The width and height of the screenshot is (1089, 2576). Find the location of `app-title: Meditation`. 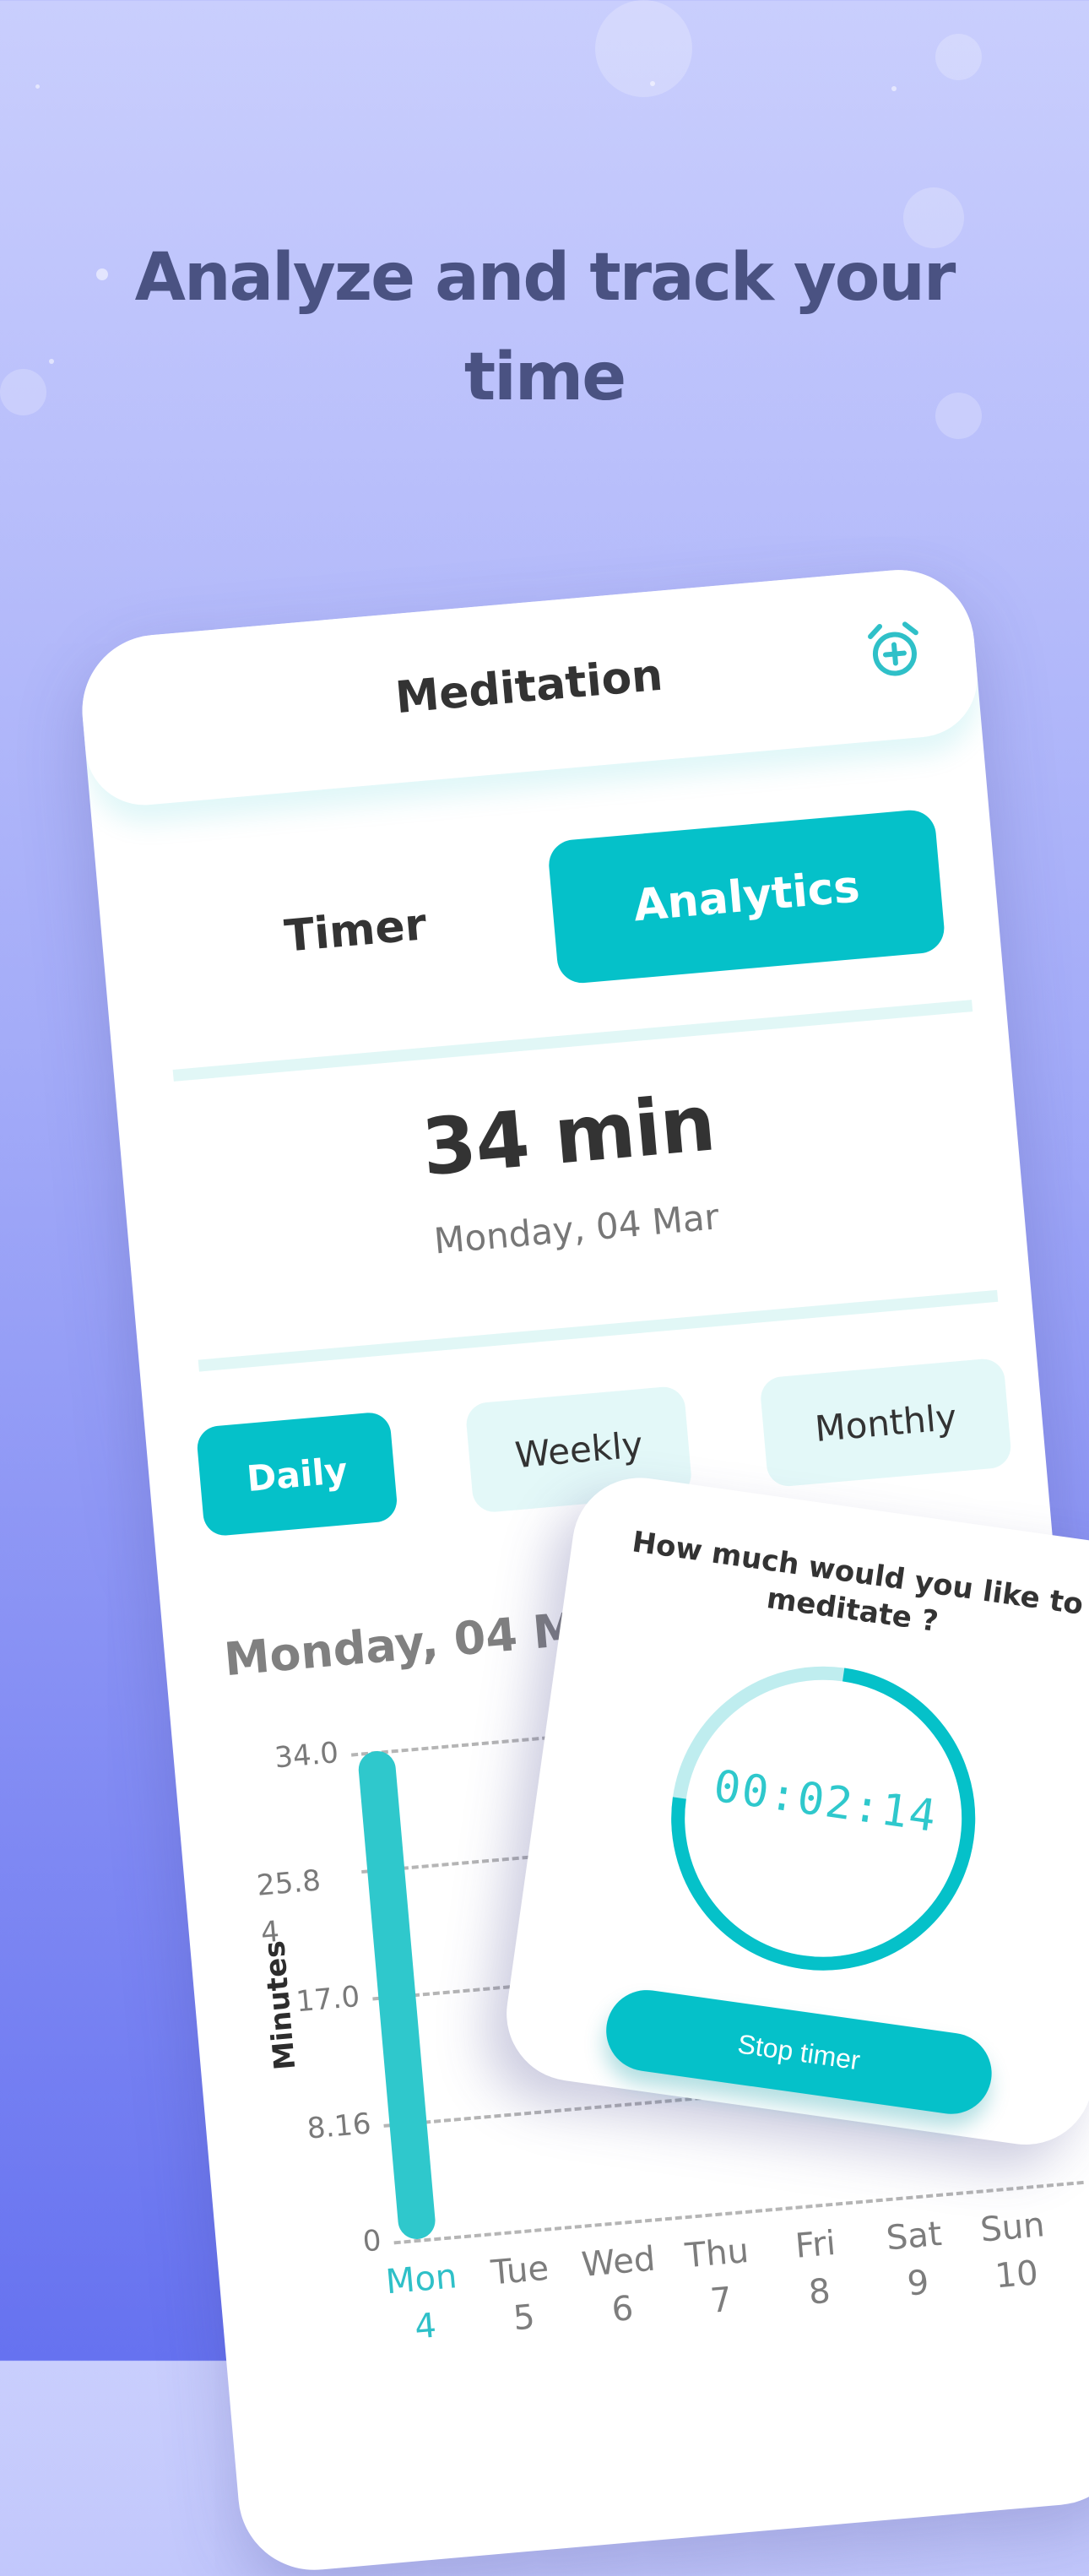

app-title: Meditation is located at coordinates (529, 686).